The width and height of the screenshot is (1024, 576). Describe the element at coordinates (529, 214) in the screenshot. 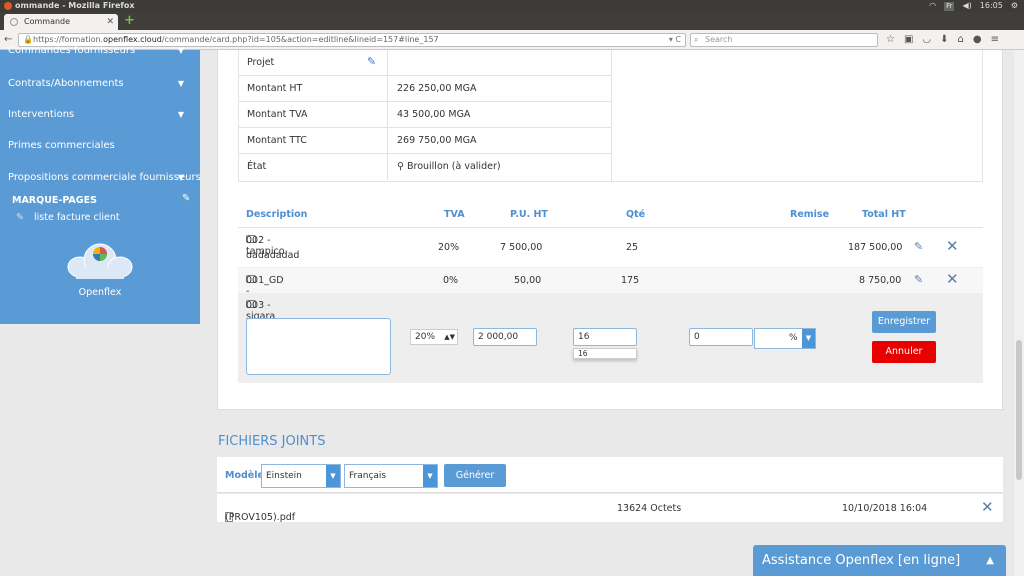

I see `col-pu-ht: P.U. HT` at that location.